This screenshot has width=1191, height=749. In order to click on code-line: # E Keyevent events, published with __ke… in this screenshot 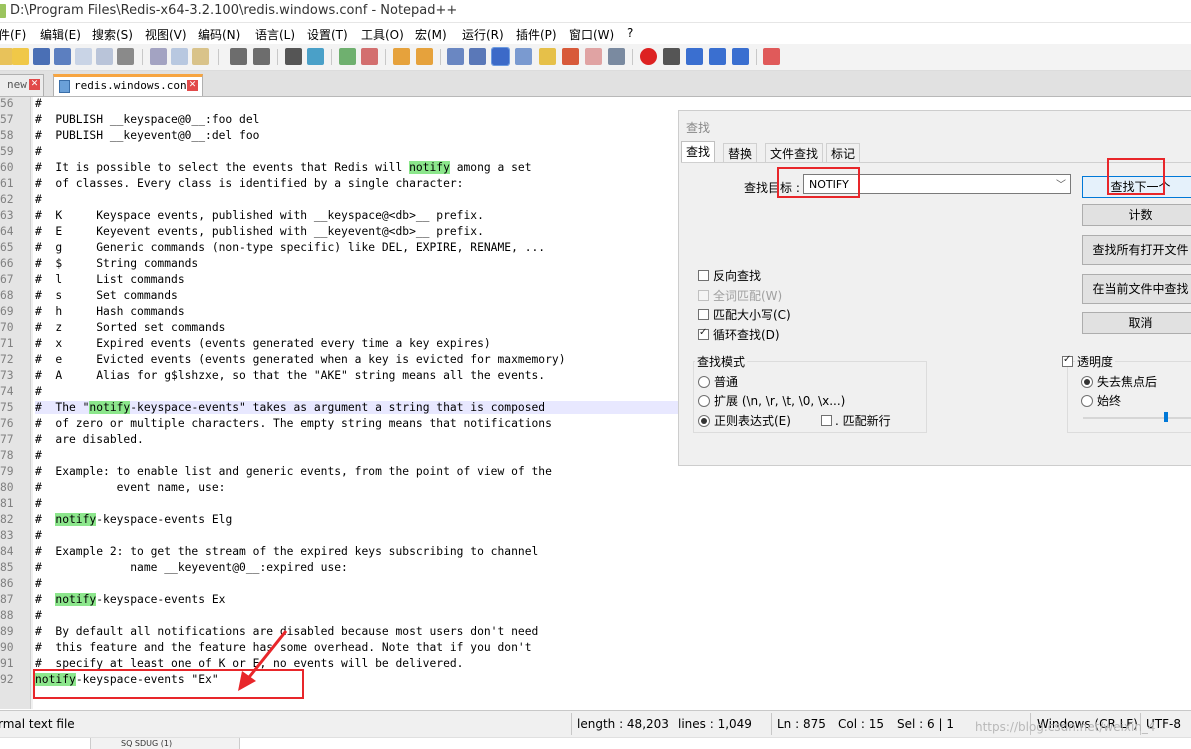, I will do `click(259, 231)`.